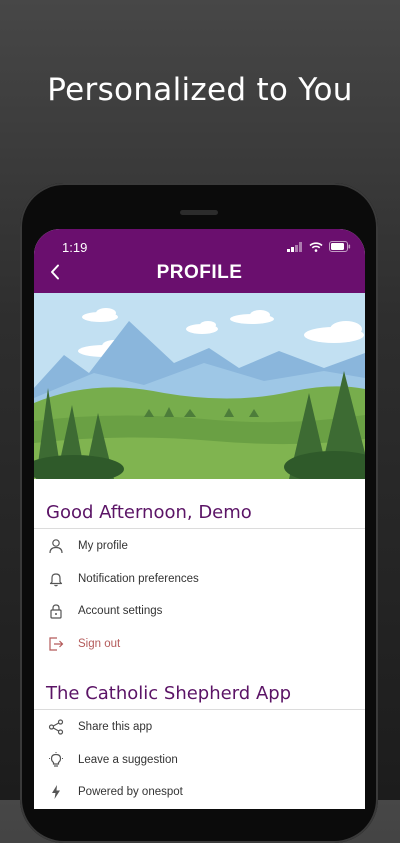 The height and width of the screenshot is (843, 400). What do you see at coordinates (99, 644) in the screenshot?
I see `menu-item-label: Sign out` at bounding box center [99, 644].